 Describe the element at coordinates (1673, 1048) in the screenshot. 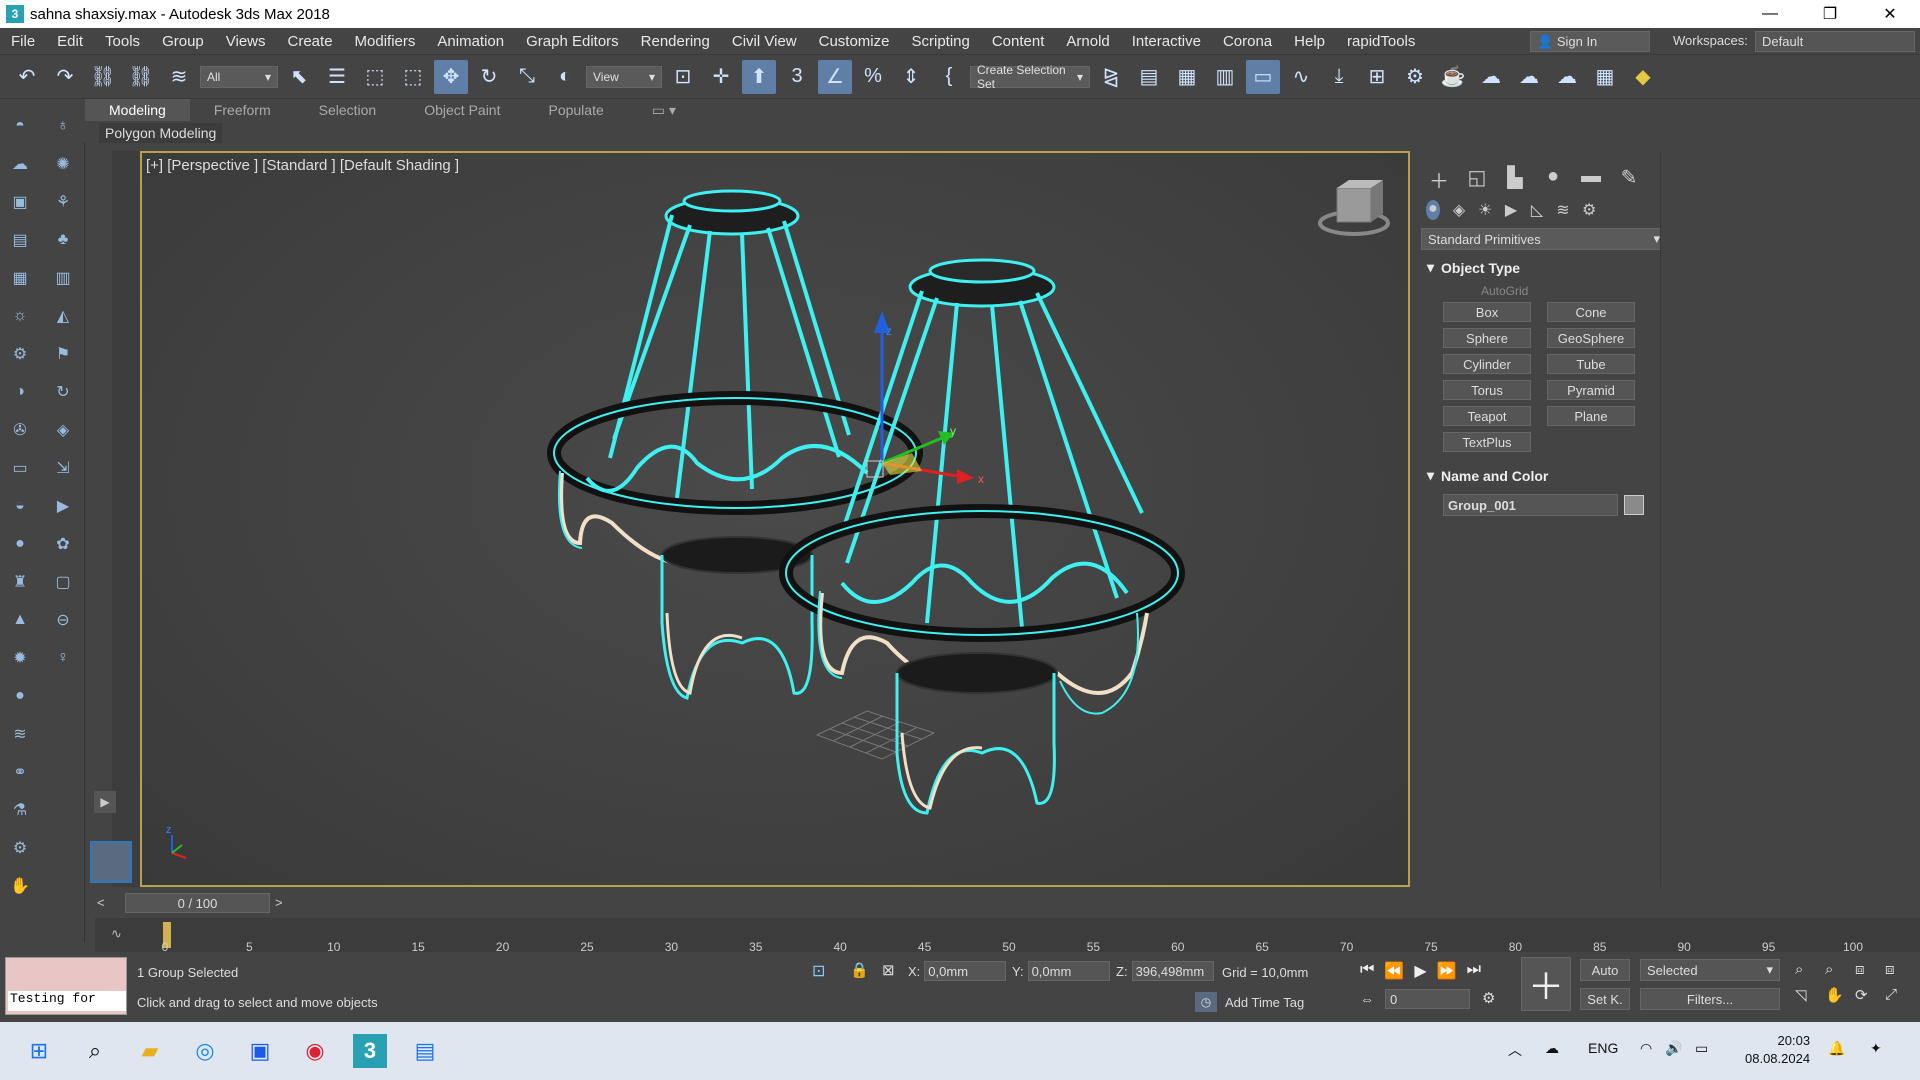

I see `volume-icon: 🔊` at that location.